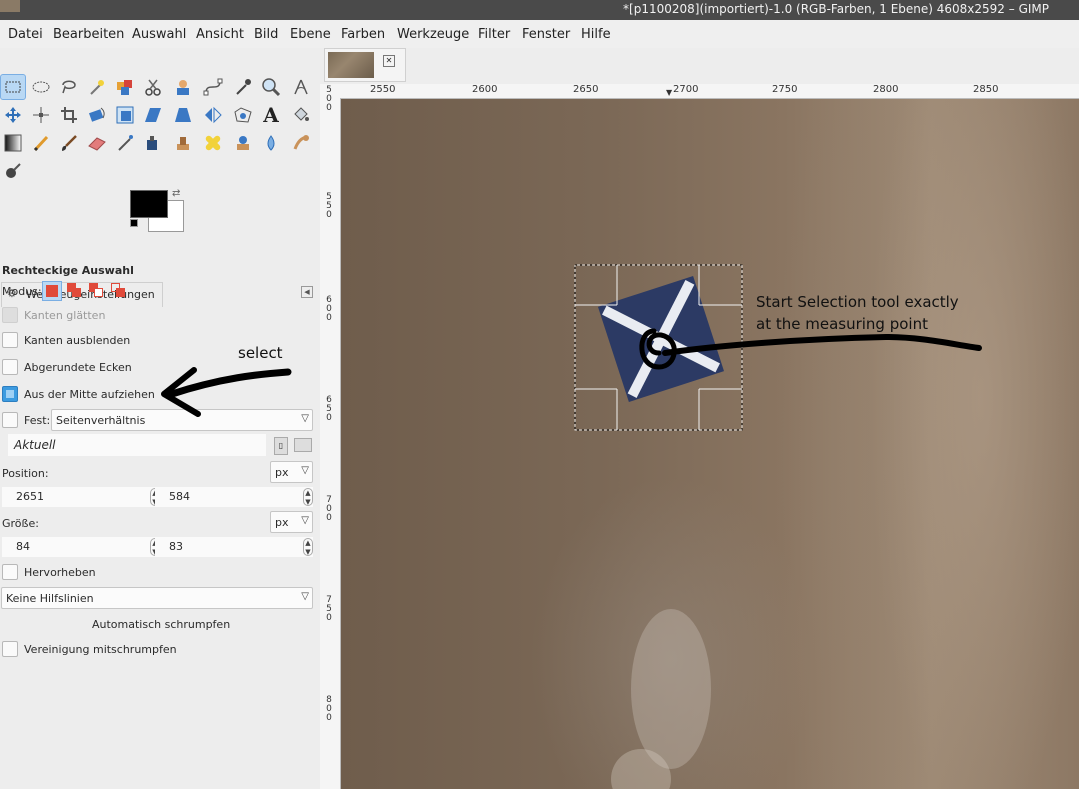 This screenshot has width=1079, height=789. Describe the element at coordinates (433, 34) in the screenshot. I see `menu-werkzeuge: Werkzeuge` at that location.